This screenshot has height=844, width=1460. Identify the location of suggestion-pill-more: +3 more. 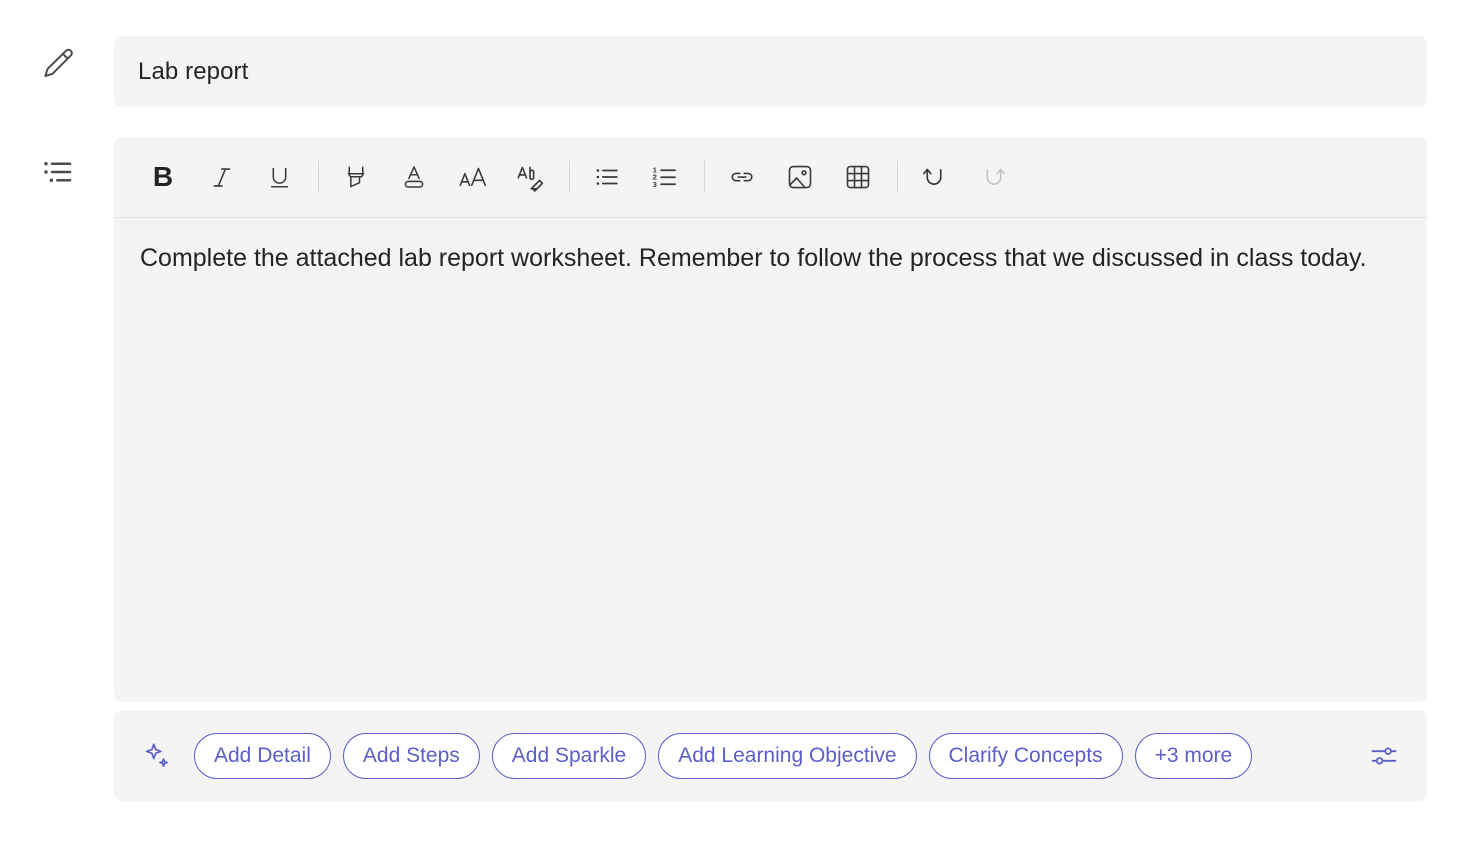
(1193, 755).